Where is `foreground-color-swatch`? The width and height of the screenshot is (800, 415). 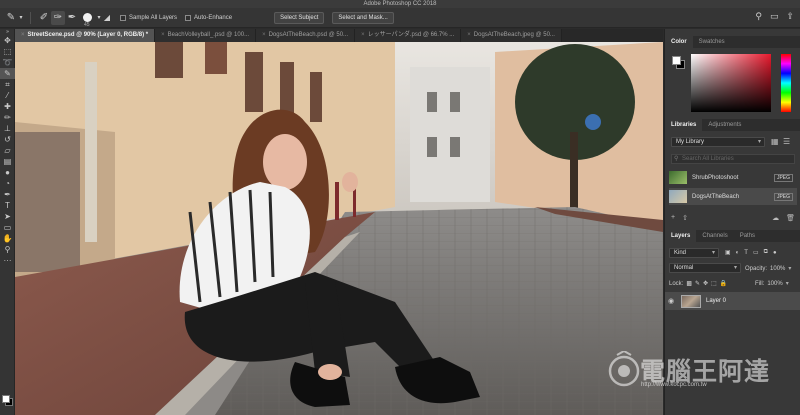 foreground-color-swatch is located at coordinates (6, 399).